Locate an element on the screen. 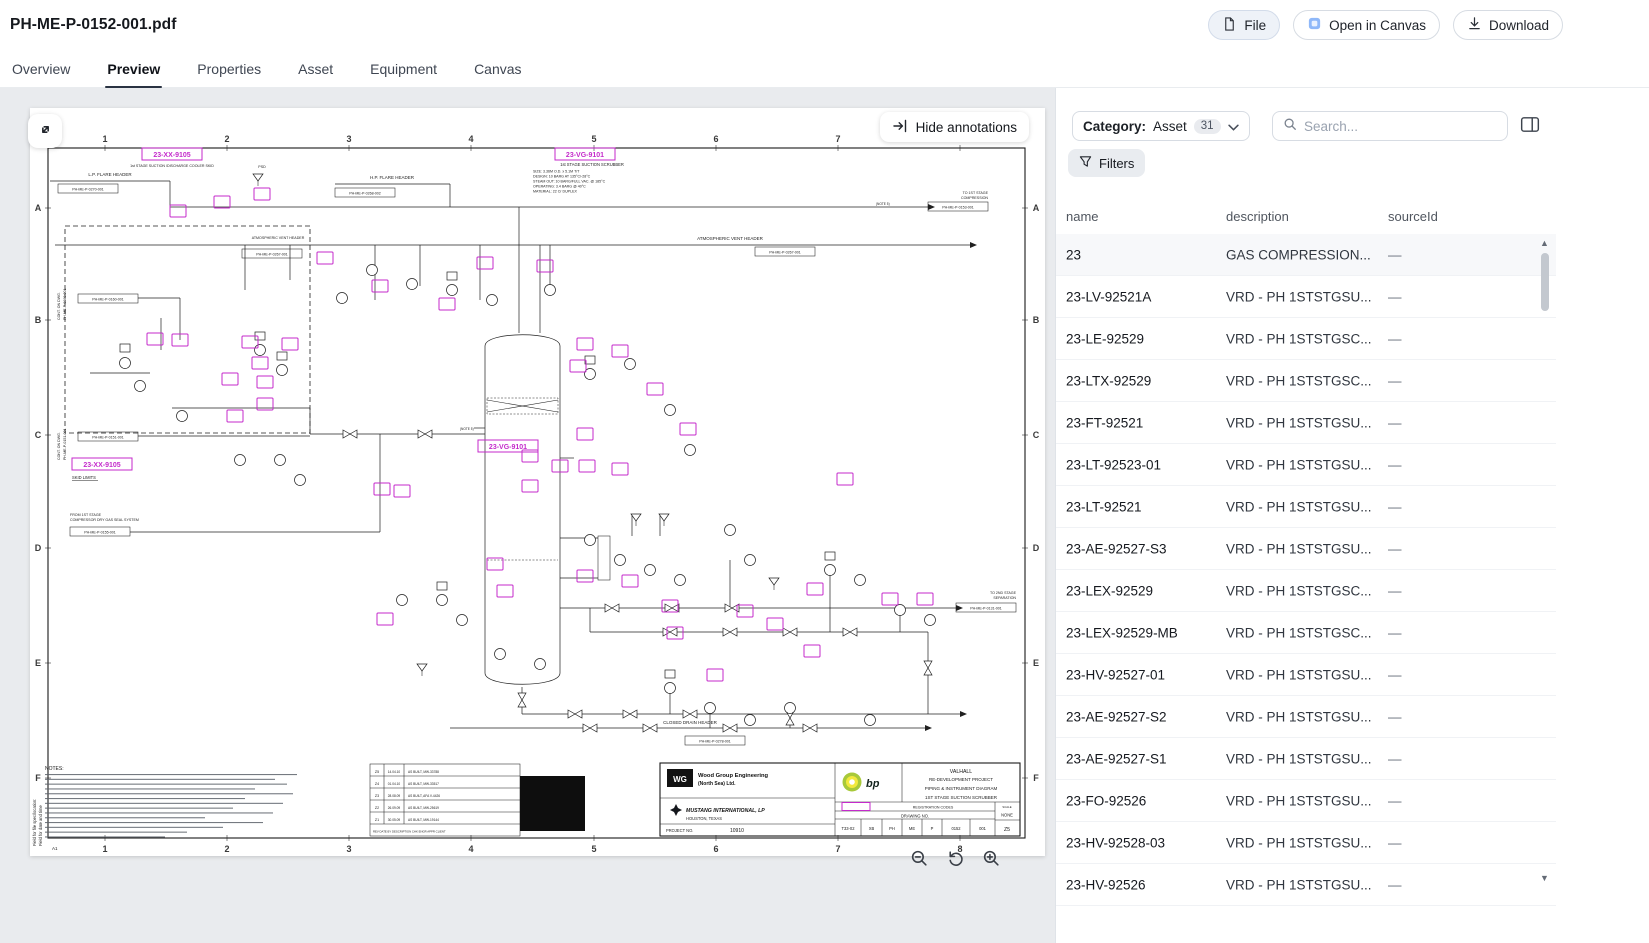 This screenshot has height=943, width=1649. columns-toggle-button is located at coordinates (1530, 126).